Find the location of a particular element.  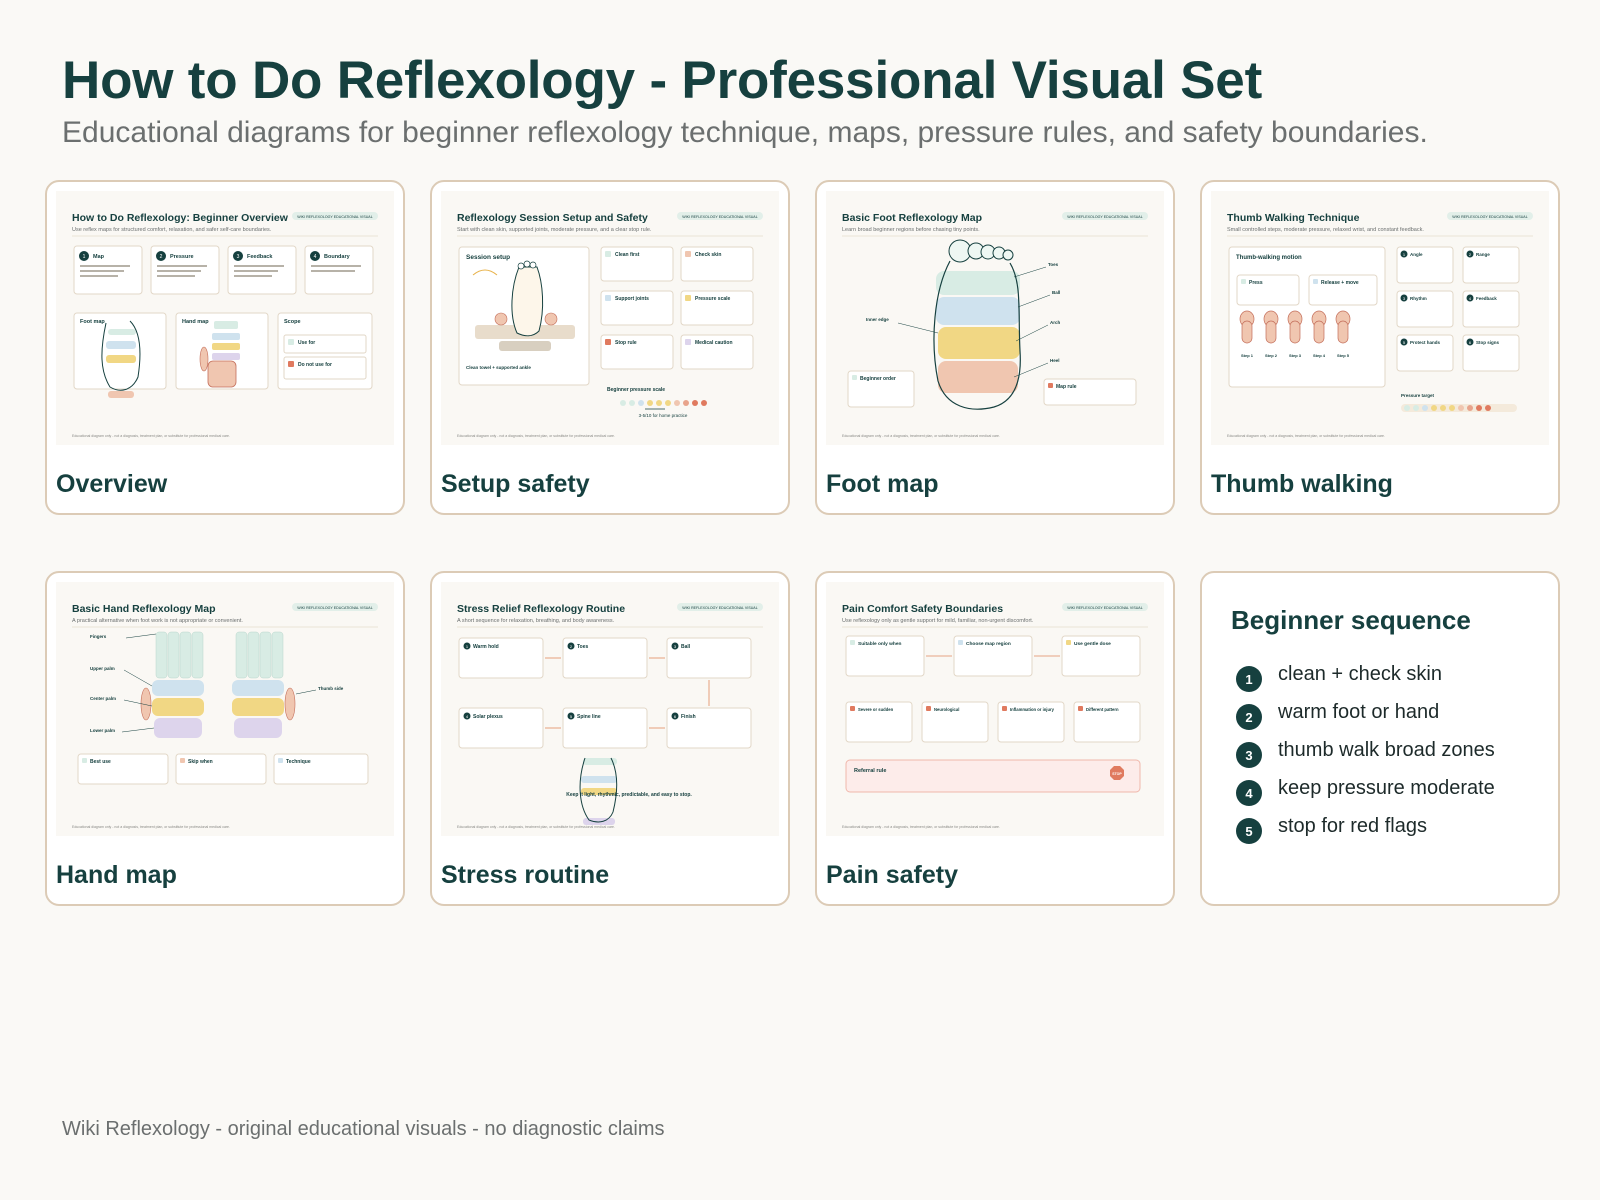

svg-text: Medical caution is located at coordinates (714, 343).